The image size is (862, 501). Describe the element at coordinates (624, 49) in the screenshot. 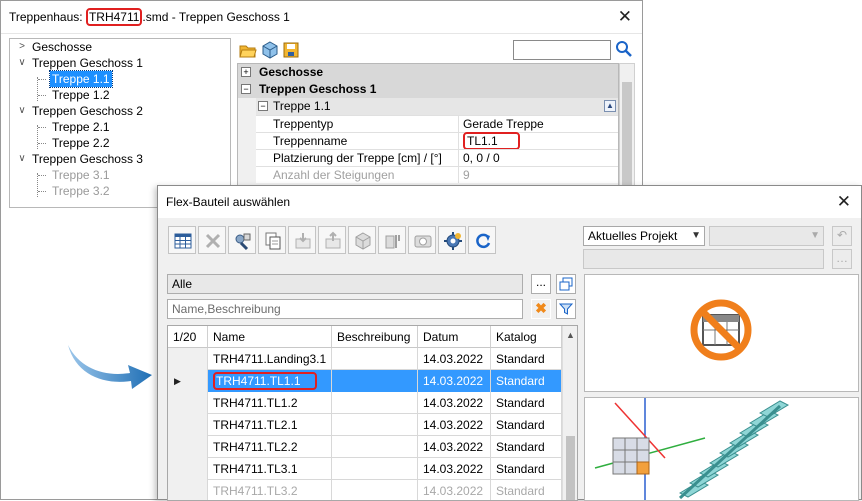

I see `search-icon` at that location.